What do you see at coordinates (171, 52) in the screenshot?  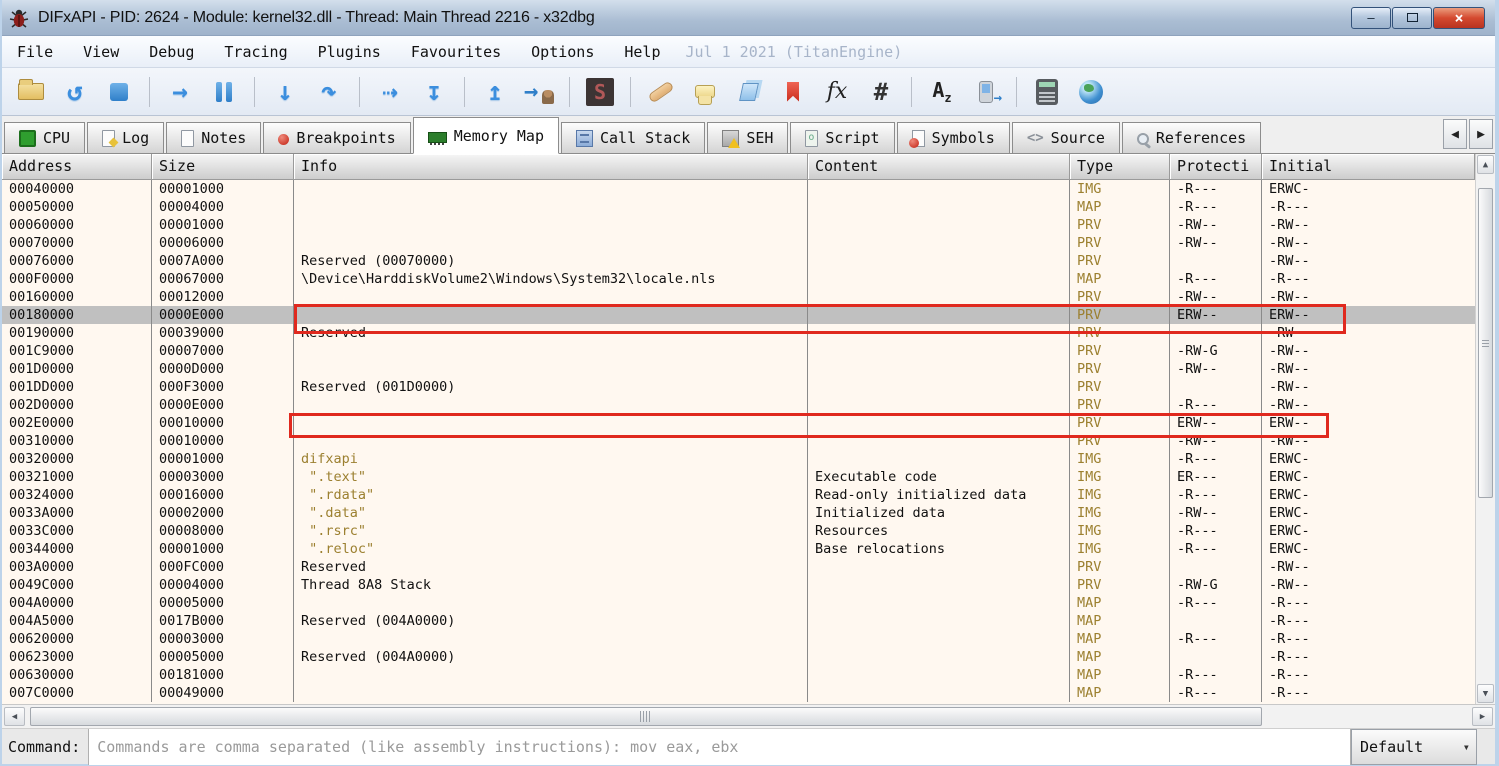 I see `menu-debug: Debug` at bounding box center [171, 52].